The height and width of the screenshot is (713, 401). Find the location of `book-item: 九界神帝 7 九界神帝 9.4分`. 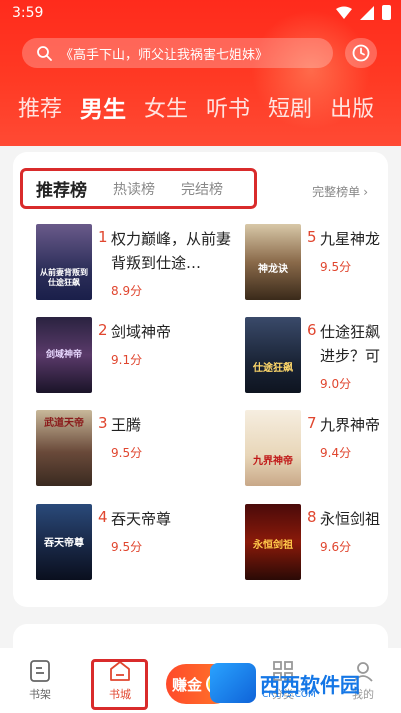

book-item: 九界神帝 7 九界神帝 9.4分 is located at coordinates (316, 450).